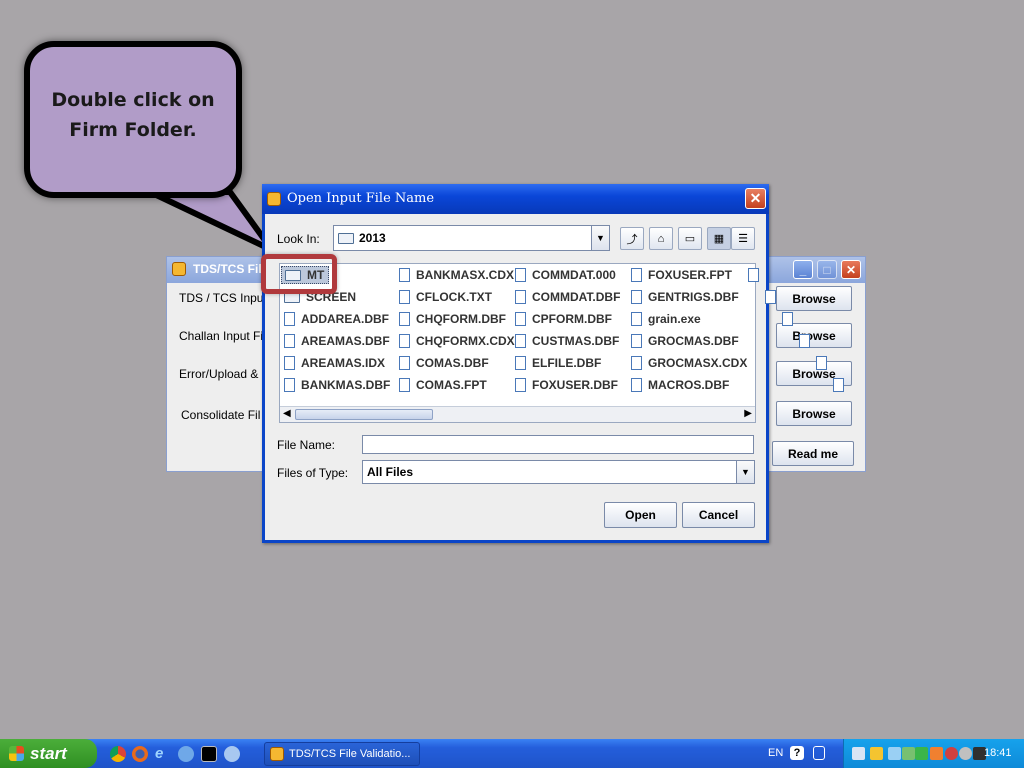 The image size is (1024, 768). Describe the element at coordinates (219, 374) in the screenshot. I see `error-upload-label: Error/Upload &` at that location.